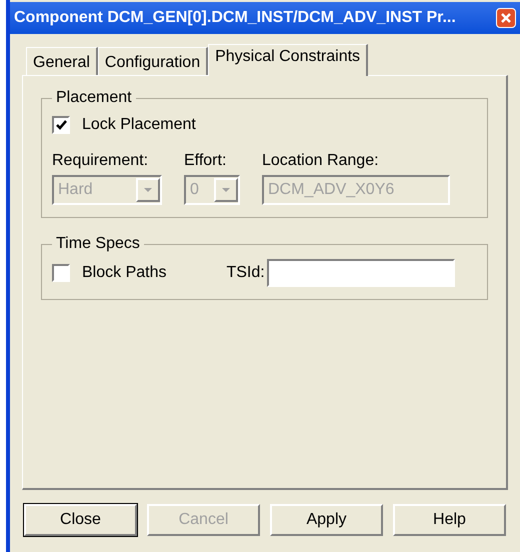  What do you see at coordinates (139, 125) in the screenshot?
I see `checkbox-label: Lock Placement` at bounding box center [139, 125].